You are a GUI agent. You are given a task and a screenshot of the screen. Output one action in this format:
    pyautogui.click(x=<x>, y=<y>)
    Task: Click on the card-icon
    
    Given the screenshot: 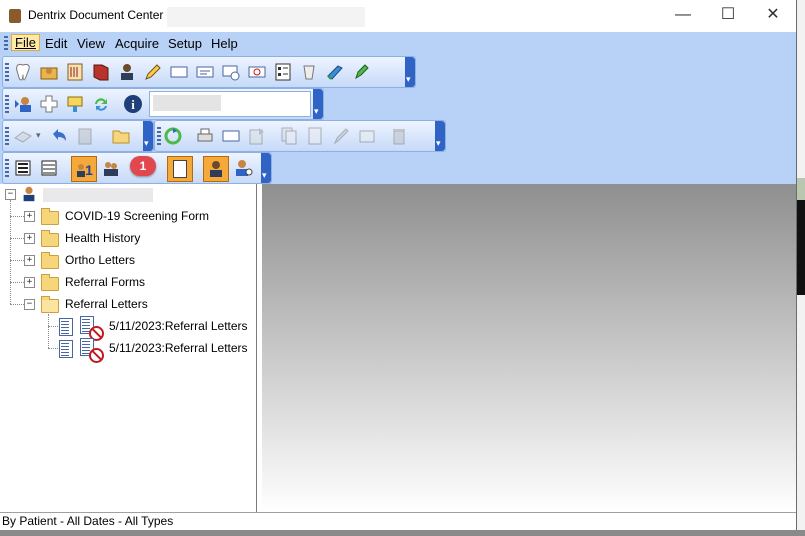 What is the action you would take?
    pyautogui.click(x=179, y=72)
    